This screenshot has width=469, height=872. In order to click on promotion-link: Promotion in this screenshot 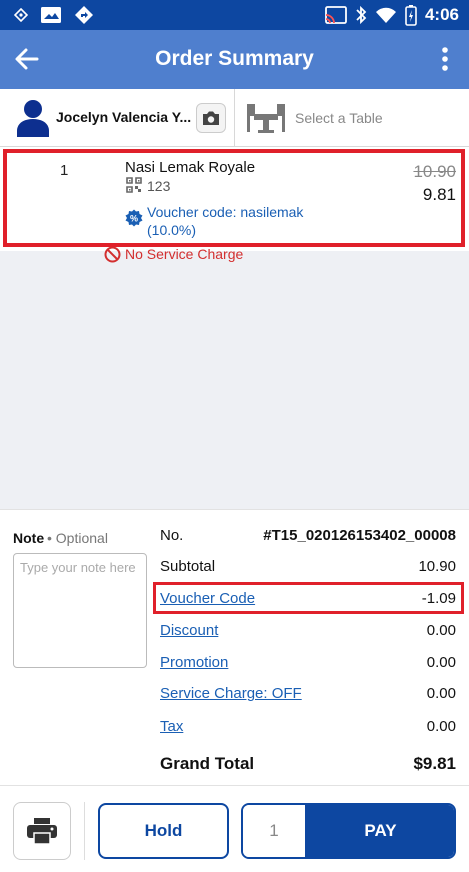, I will do `click(194, 662)`.